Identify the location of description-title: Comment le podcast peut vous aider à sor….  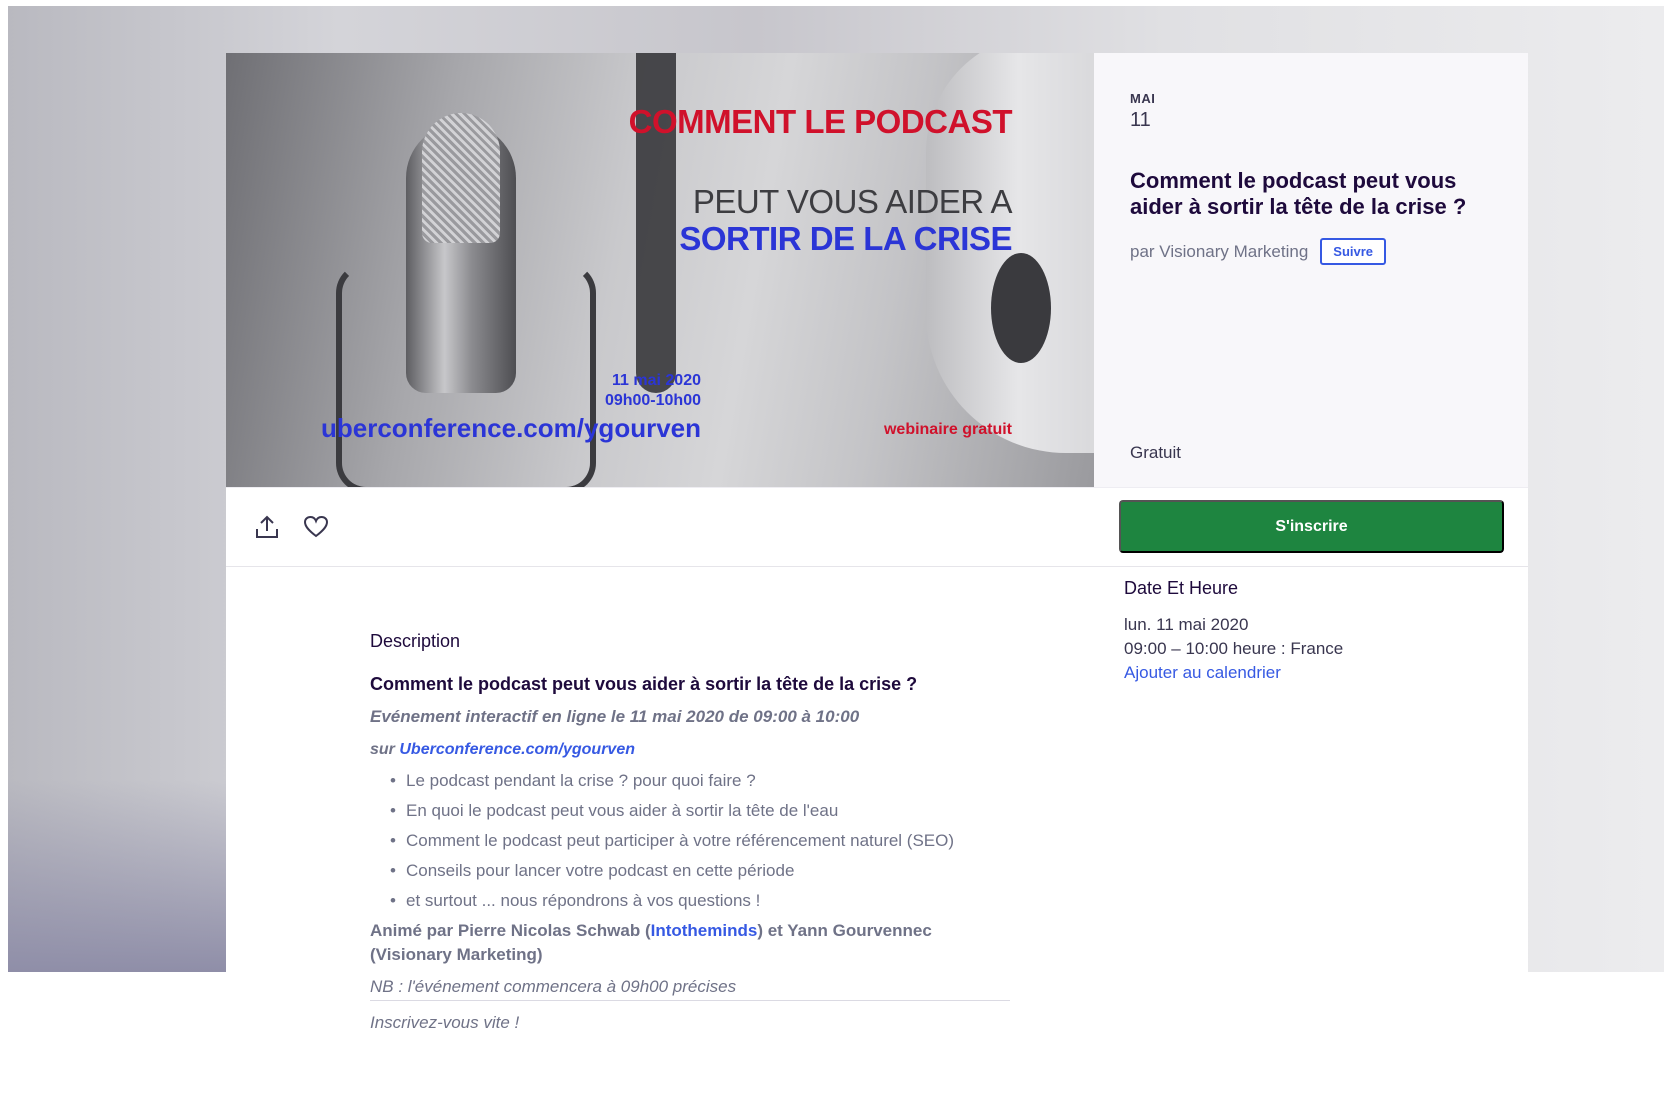
(644, 684).